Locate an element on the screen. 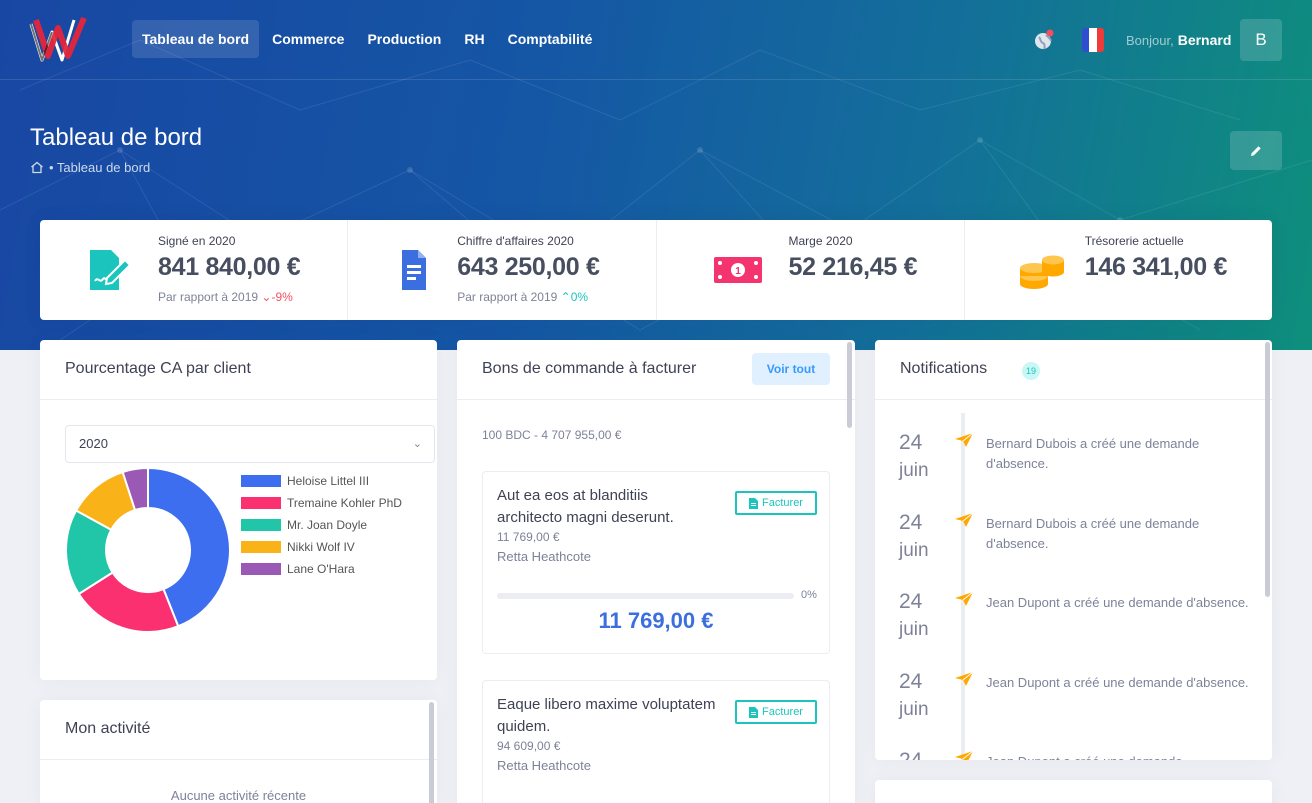 This screenshot has height=803, width=1312. kpi-label: Chiffre d'affaires 2020 is located at coordinates (515, 241).